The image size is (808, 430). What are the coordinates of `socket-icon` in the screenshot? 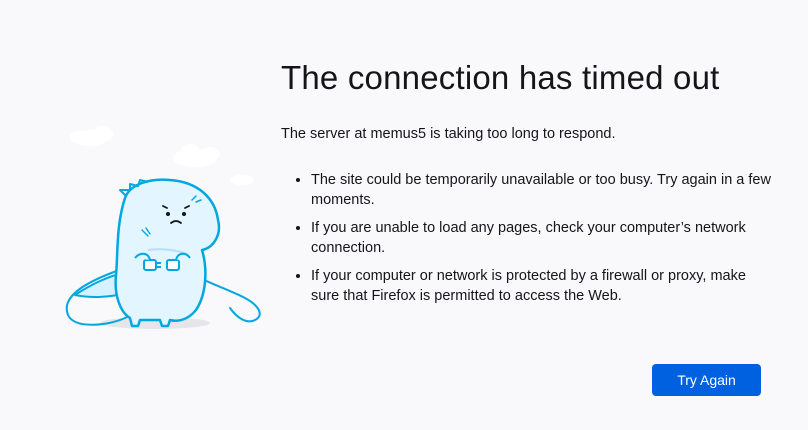 It's located at (173, 265).